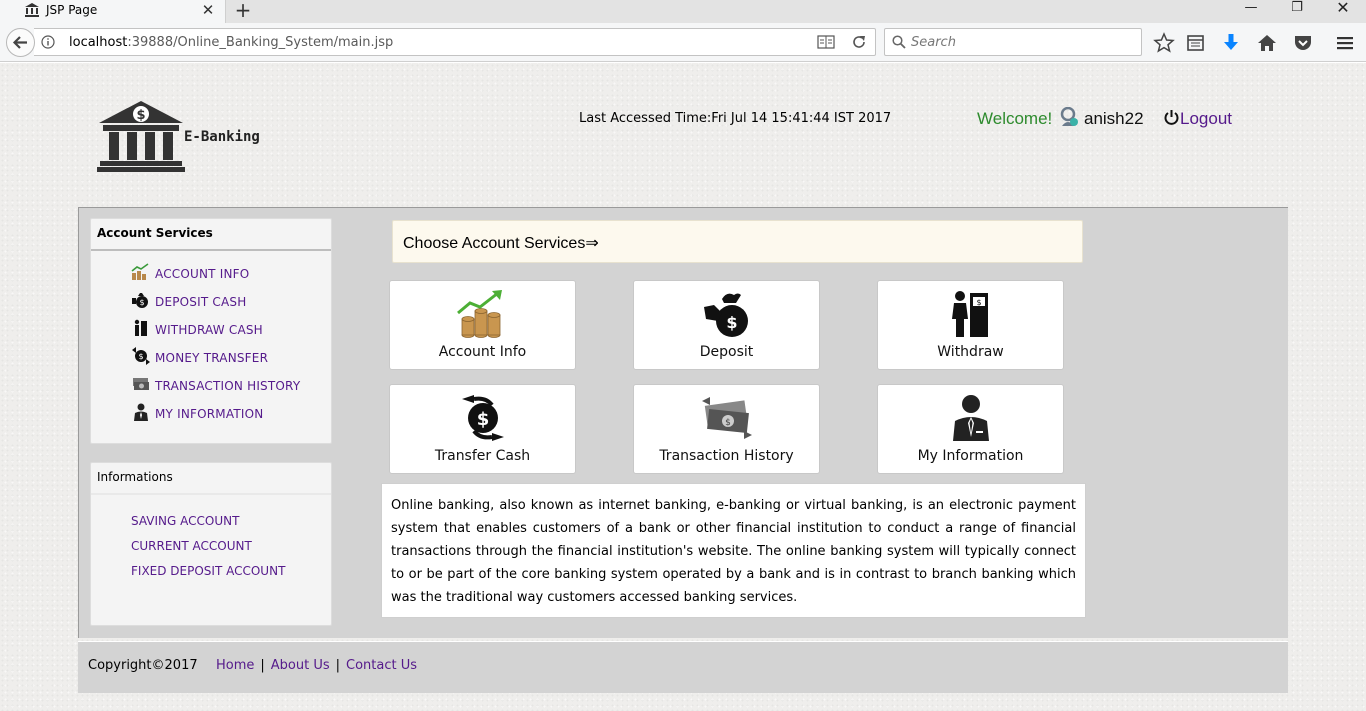 Image resolution: width=1366 pixels, height=711 pixels. I want to click on sidebar-link-transaction-history: TRANSACTION HISTORY, so click(227, 386).